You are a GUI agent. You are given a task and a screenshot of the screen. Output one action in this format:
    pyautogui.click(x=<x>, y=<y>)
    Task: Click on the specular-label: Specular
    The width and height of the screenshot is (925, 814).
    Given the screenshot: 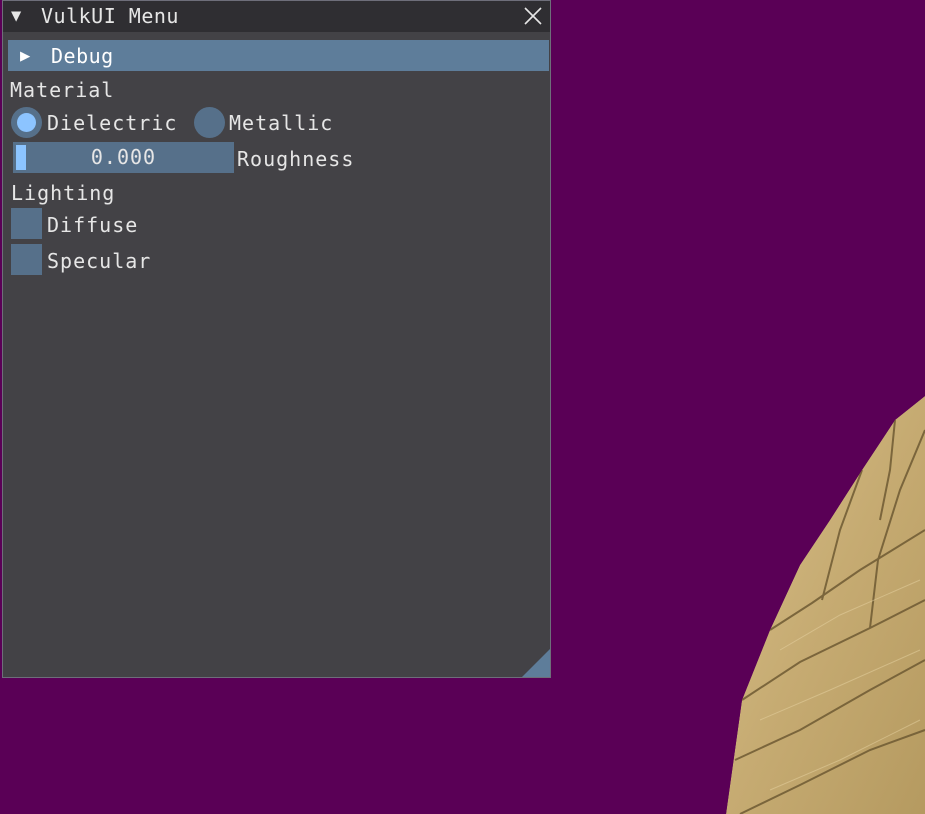 What is the action you would take?
    pyautogui.click(x=99, y=261)
    